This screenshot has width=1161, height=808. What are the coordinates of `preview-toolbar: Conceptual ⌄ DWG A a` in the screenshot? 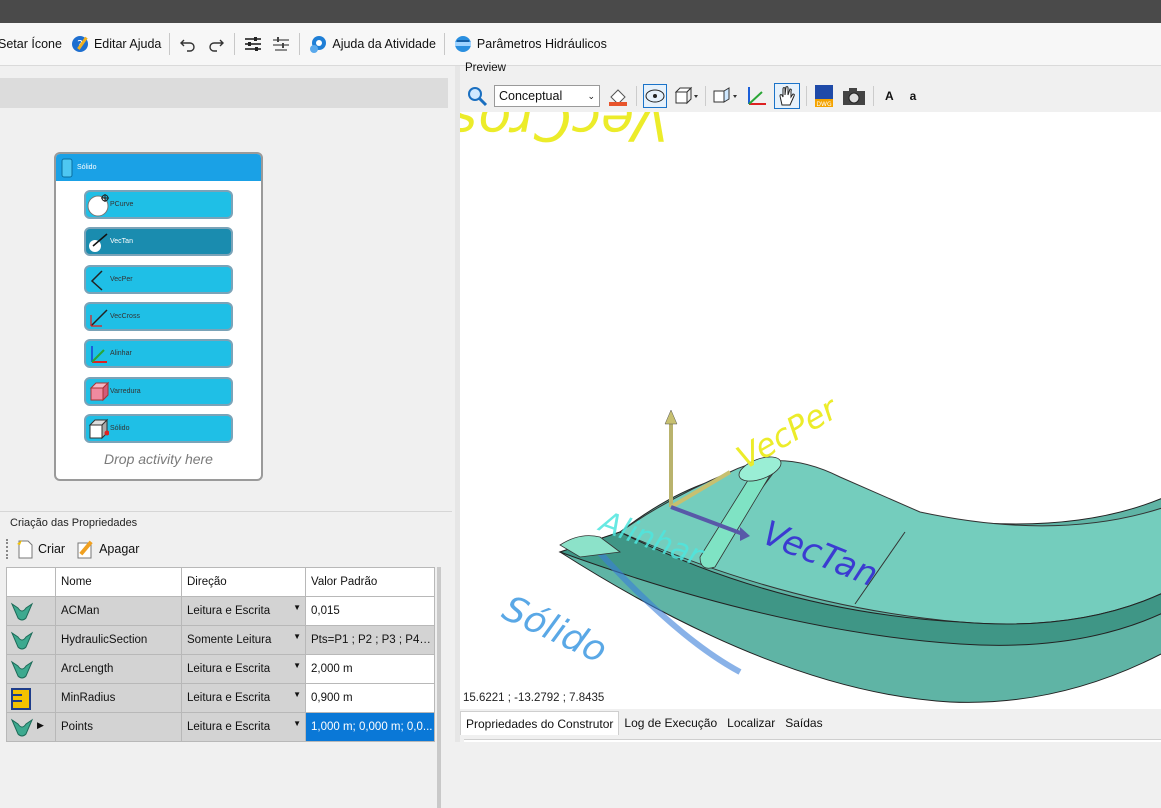 It's located at (810, 96).